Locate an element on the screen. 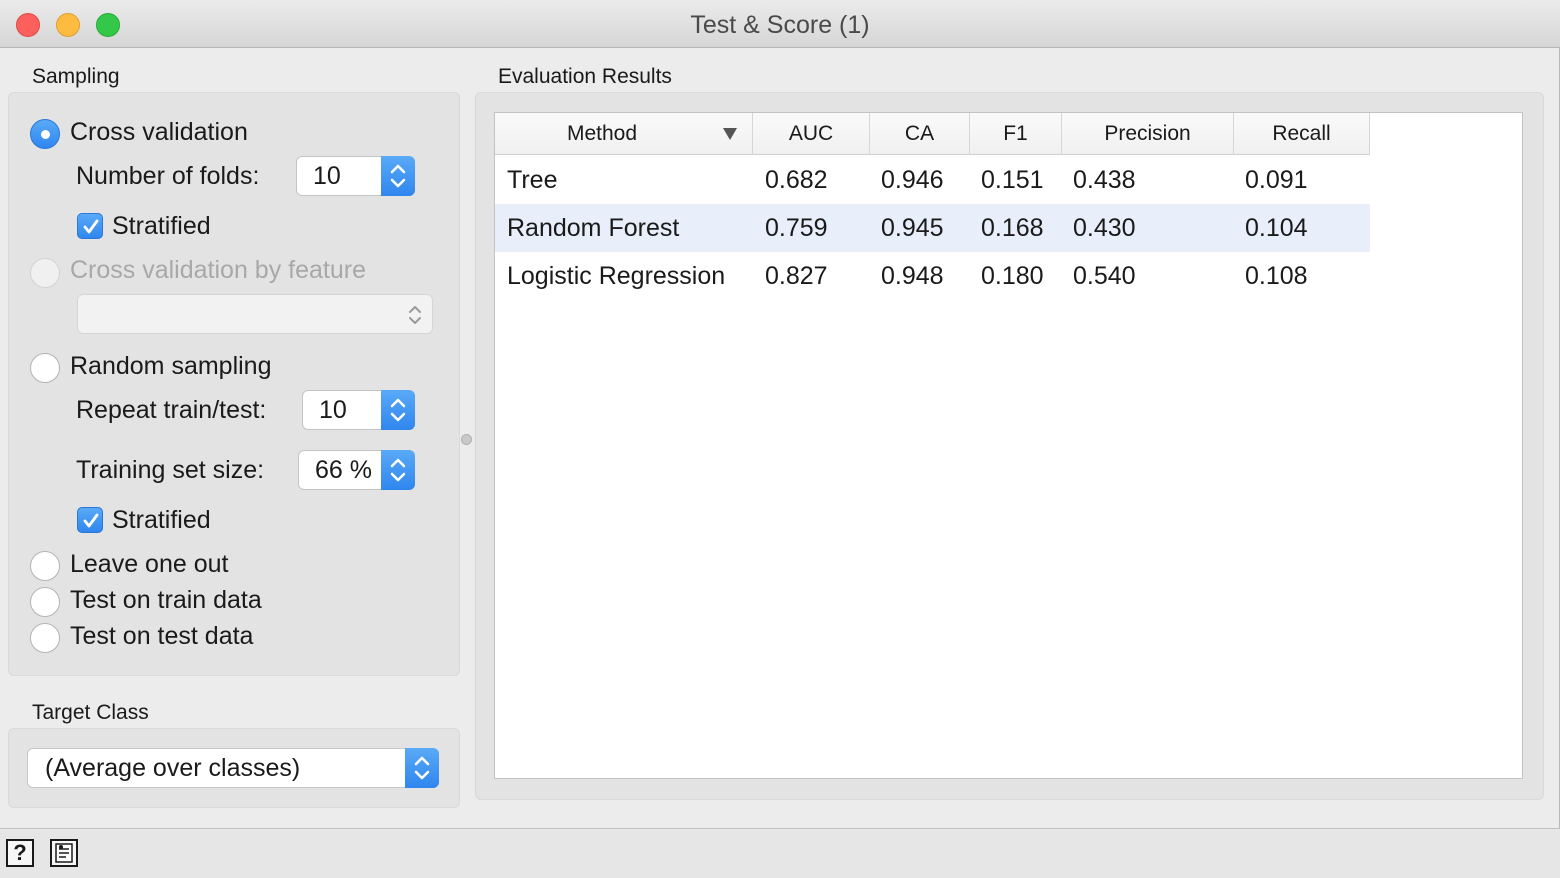  table-header: Method AUC CA F1 Precision Recall is located at coordinates (932, 134).